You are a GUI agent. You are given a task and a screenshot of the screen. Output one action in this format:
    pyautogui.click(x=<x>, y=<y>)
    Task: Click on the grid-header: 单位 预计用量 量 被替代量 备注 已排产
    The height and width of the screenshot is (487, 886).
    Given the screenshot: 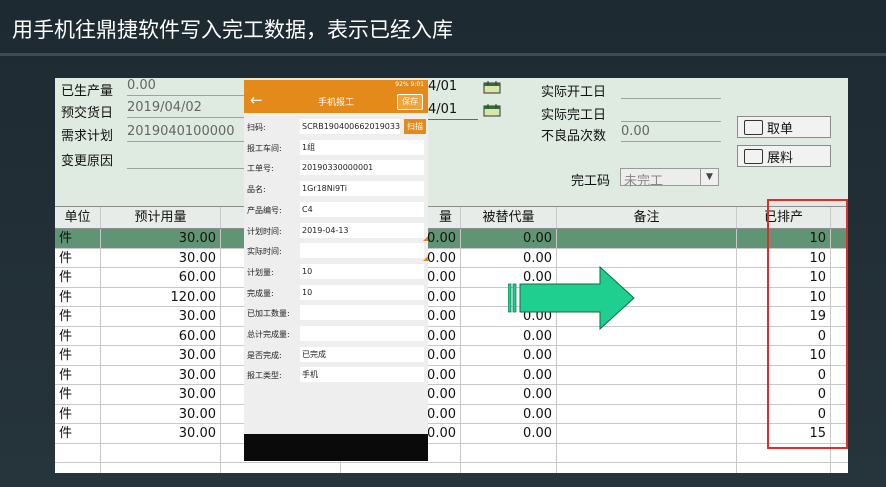 What is the action you would take?
    pyautogui.click(x=451, y=218)
    